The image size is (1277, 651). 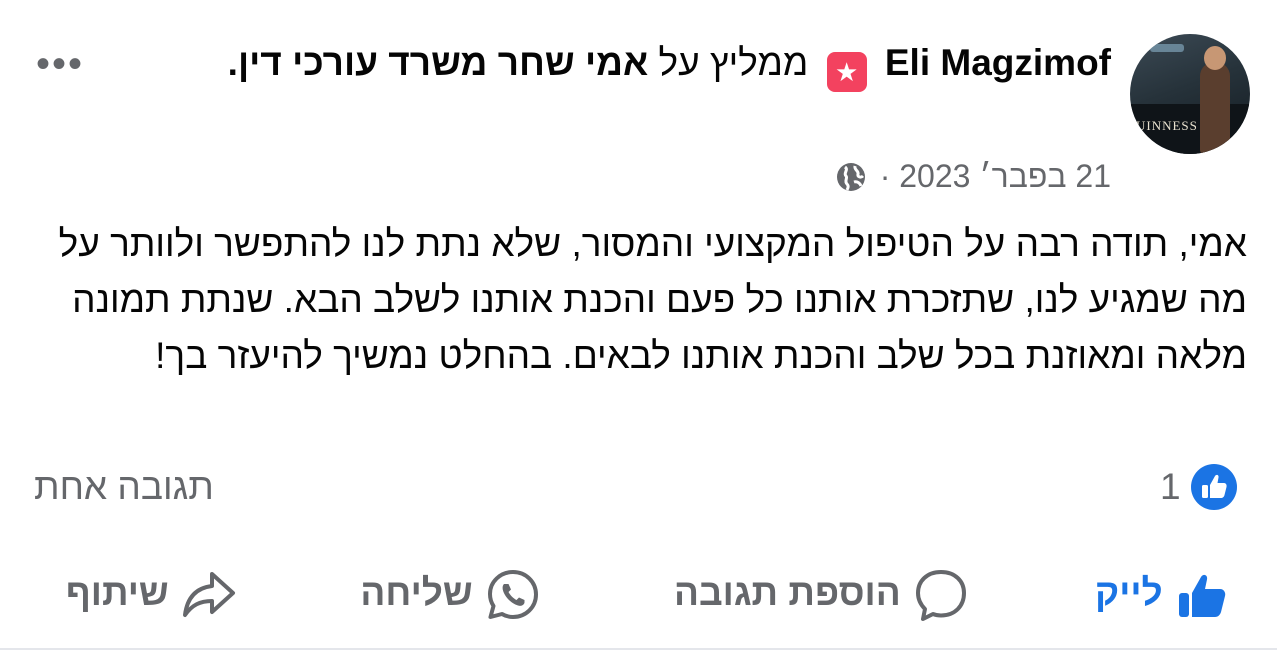 I want to click on like-count: 1, so click(x=1170, y=486).